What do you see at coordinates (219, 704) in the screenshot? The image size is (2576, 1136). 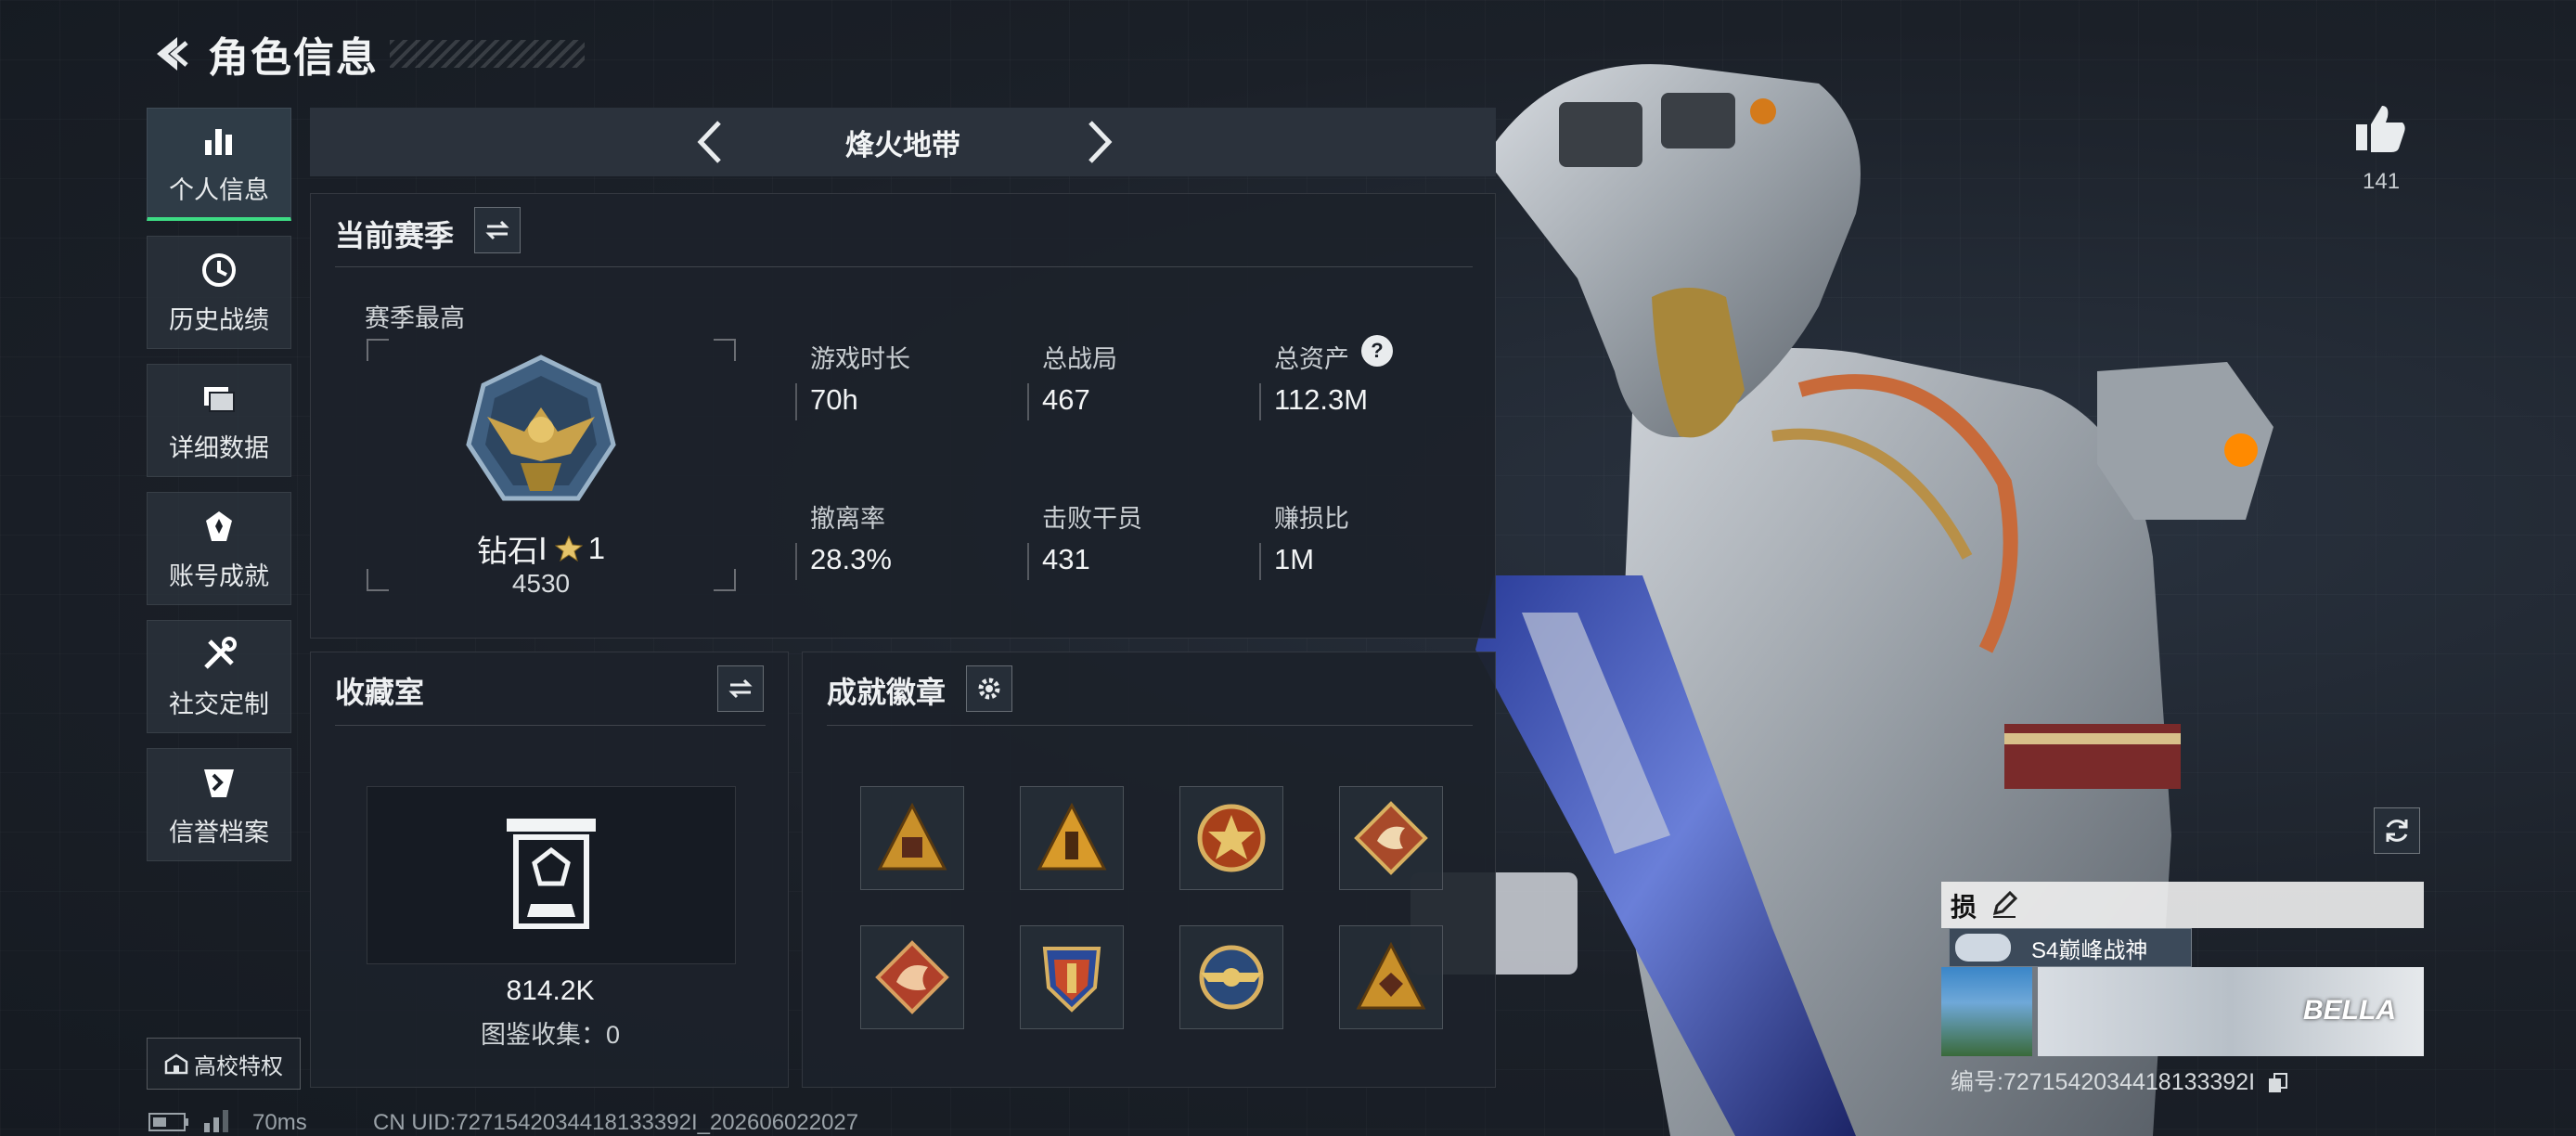 I see `sidebar-item-label: 社交定制` at bounding box center [219, 704].